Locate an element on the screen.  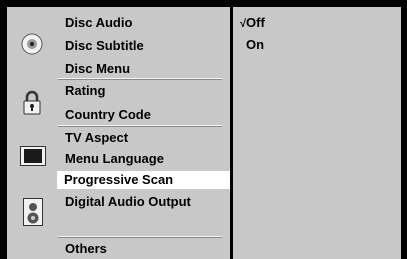
menu-item-disc-audio: Disc Audio is located at coordinates (98, 23).